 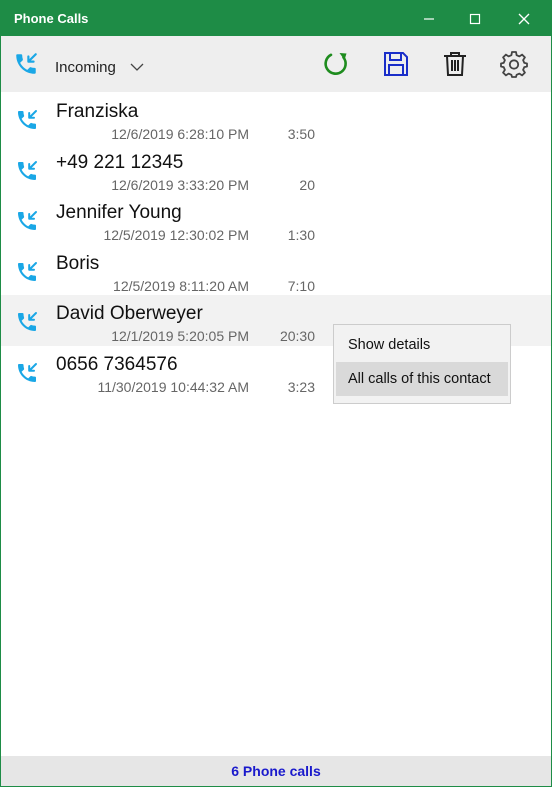 I want to click on status-bar: 6 Phone calls, so click(x=276, y=771).